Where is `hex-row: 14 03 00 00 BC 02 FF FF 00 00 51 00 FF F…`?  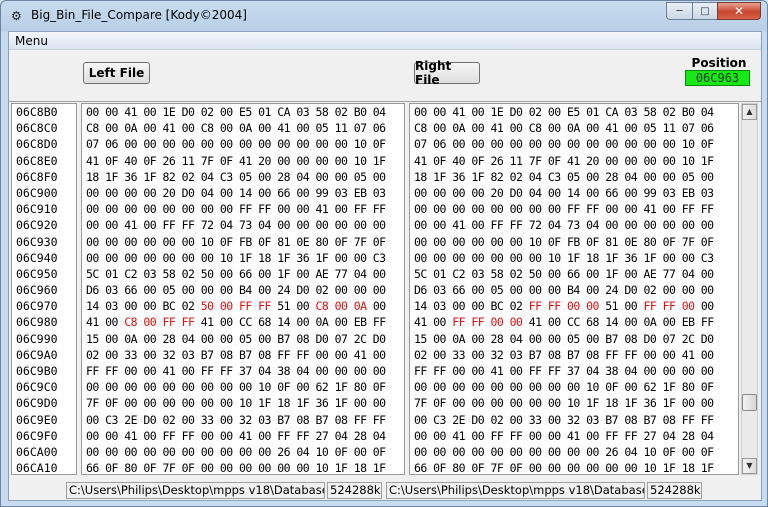 hex-row: 14 03 00 00 BC 02 FF FF 00 00 51 00 FF F… is located at coordinates (574, 306).